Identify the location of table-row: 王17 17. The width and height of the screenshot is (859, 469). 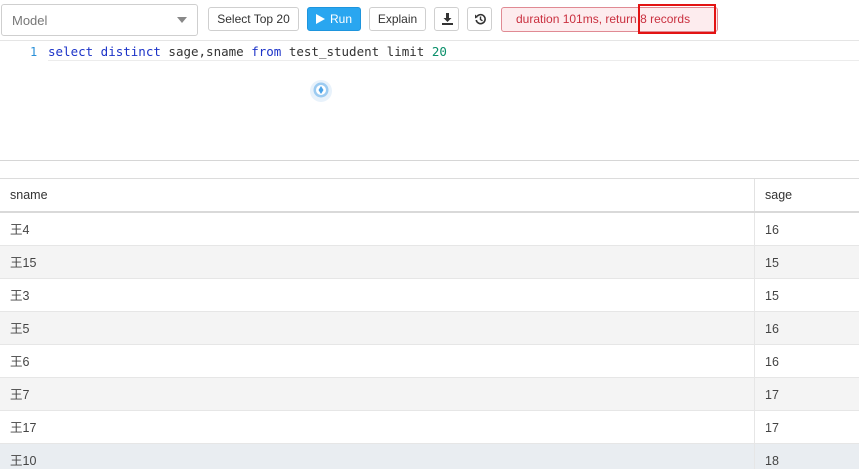
(429, 427).